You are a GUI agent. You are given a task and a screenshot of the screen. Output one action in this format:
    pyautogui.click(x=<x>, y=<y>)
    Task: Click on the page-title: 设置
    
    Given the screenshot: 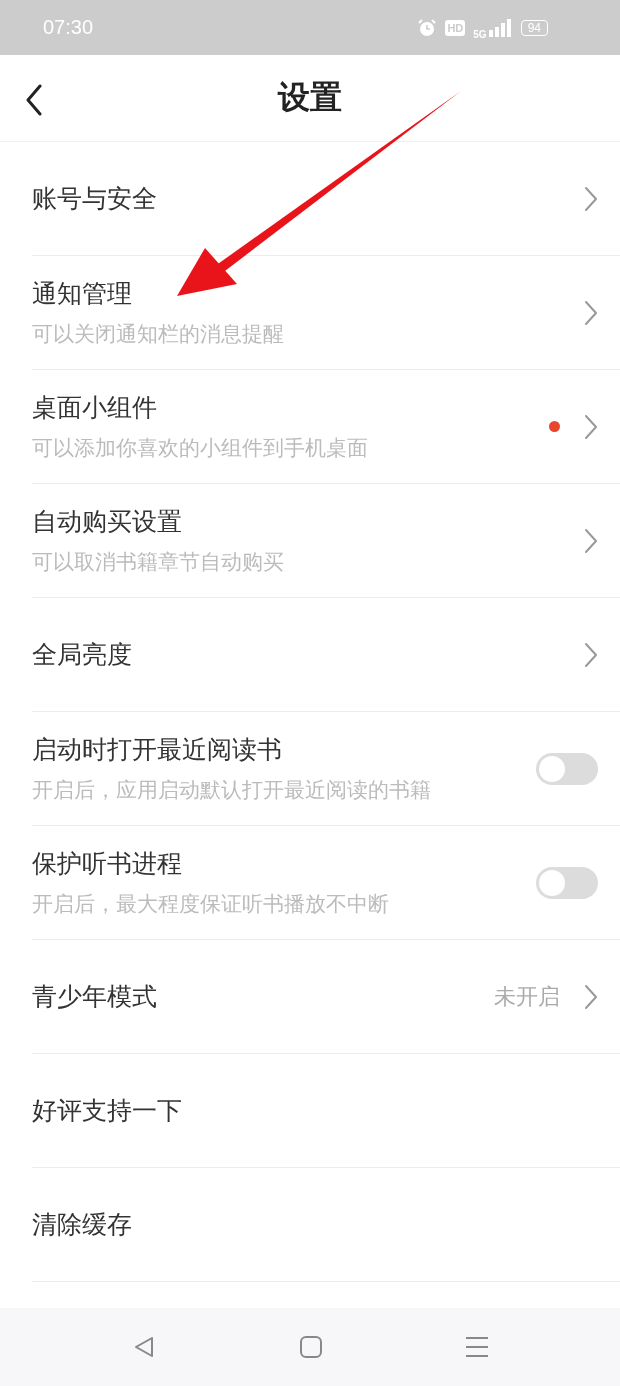 What is the action you would take?
    pyautogui.click(x=310, y=97)
    